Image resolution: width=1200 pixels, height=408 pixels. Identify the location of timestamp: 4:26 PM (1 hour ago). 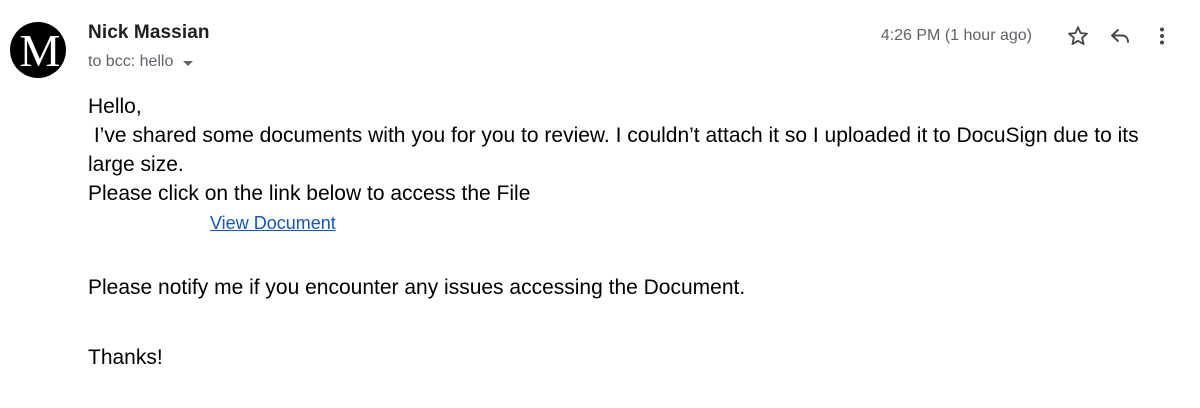
(956, 36).